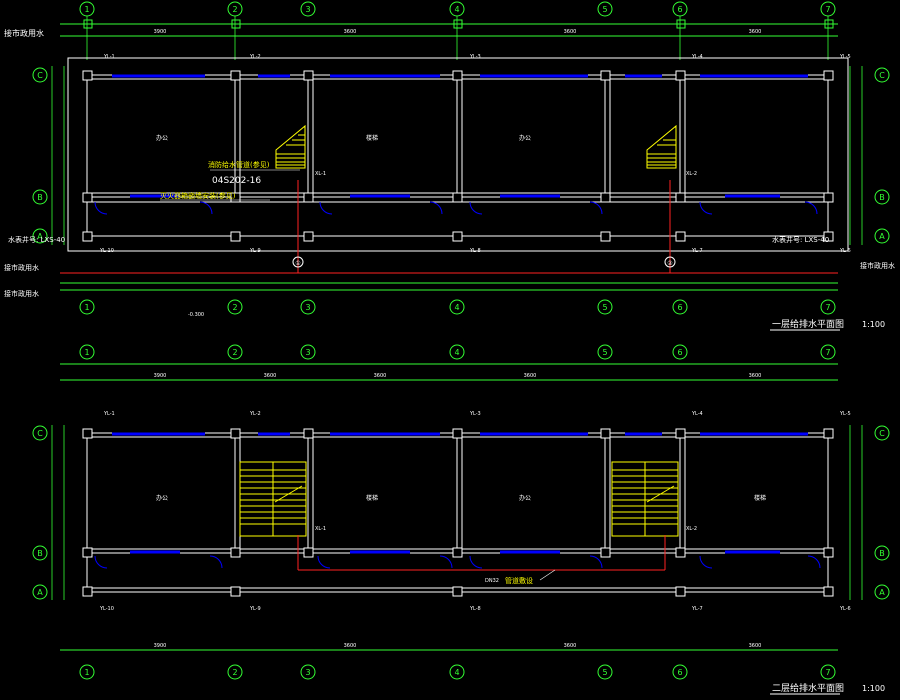 This screenshot has width=900, height=700. Describe the element at coordinates (106, 251) in the screenshot. I see `riser-bot-1: YL-10` at that location.